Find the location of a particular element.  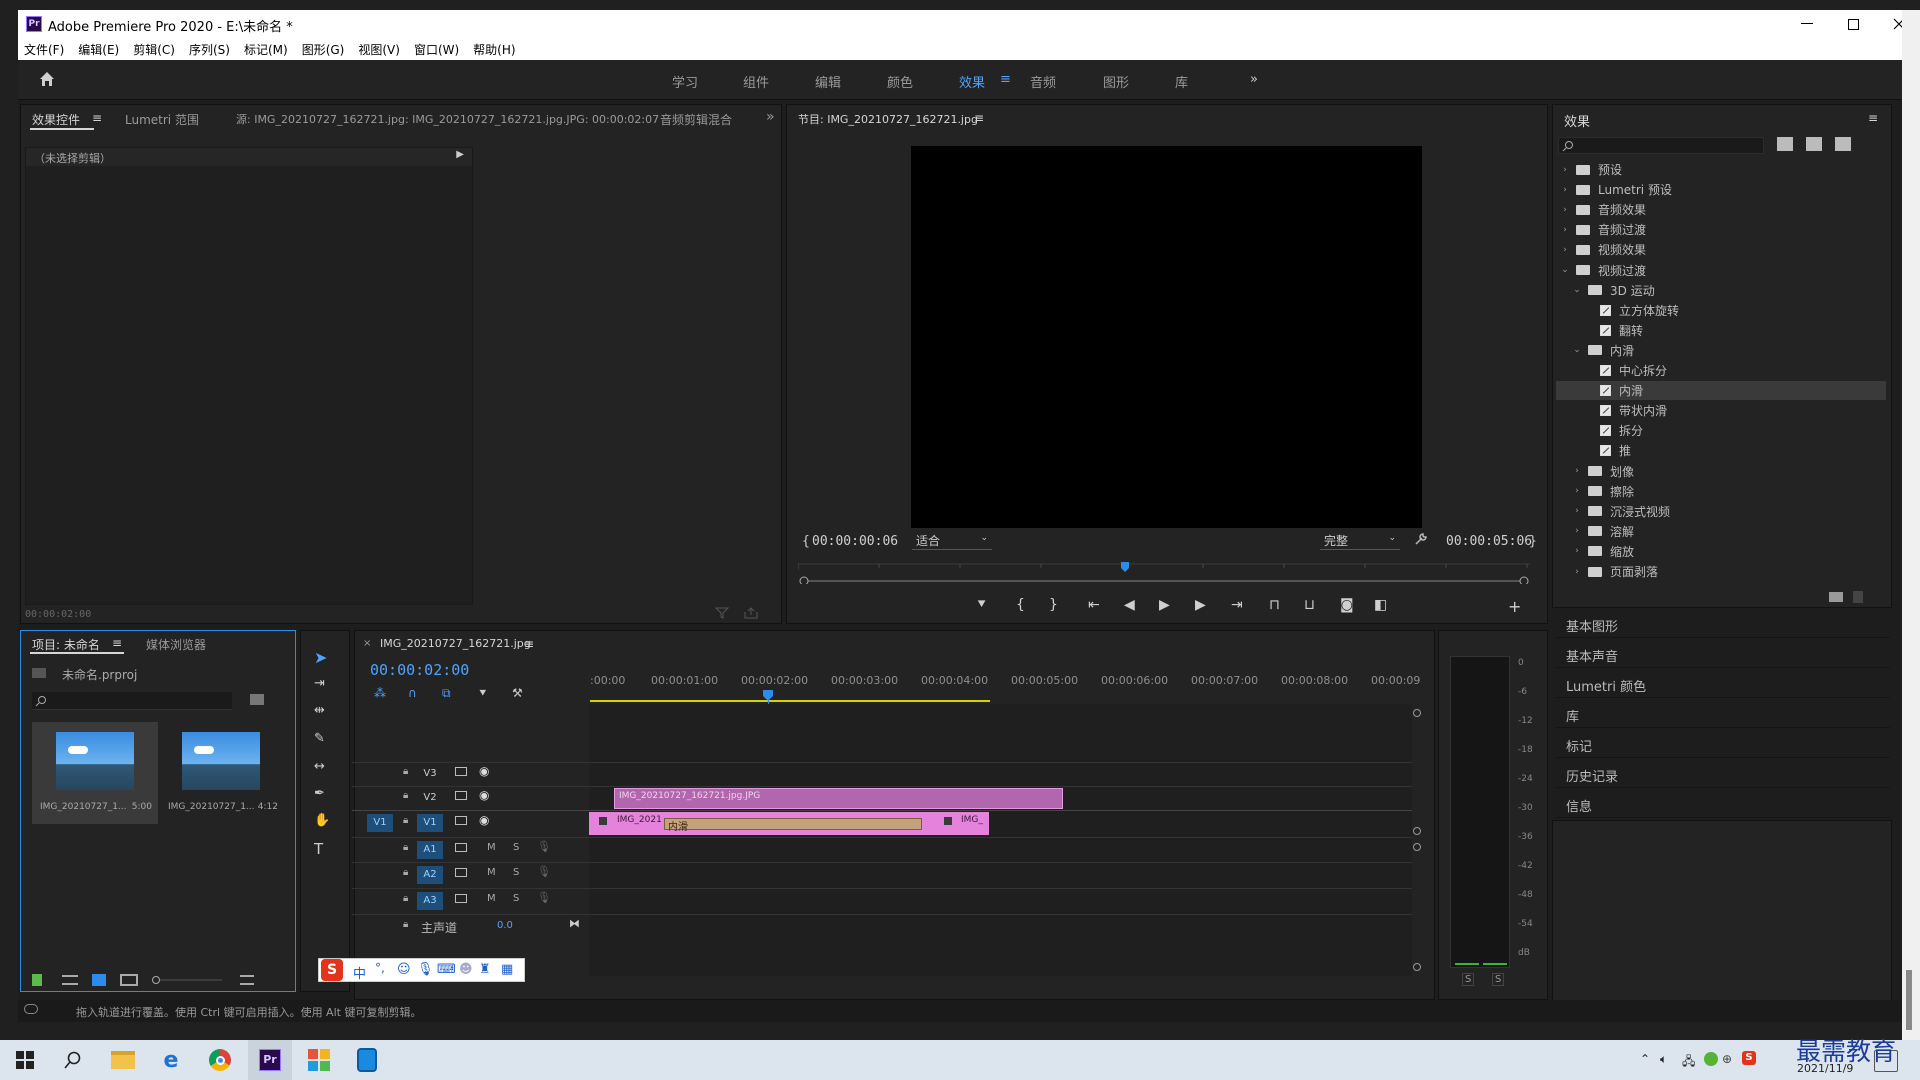

tab-menu-icon: ≡ is located at coordinates (97, 118).